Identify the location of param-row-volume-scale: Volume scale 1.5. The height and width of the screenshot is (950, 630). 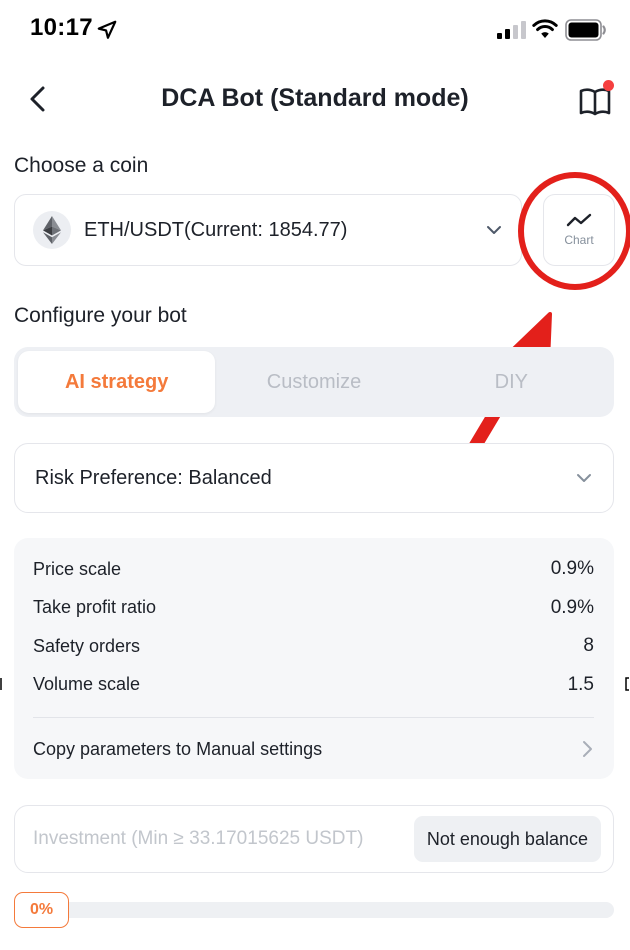
(313, 685).